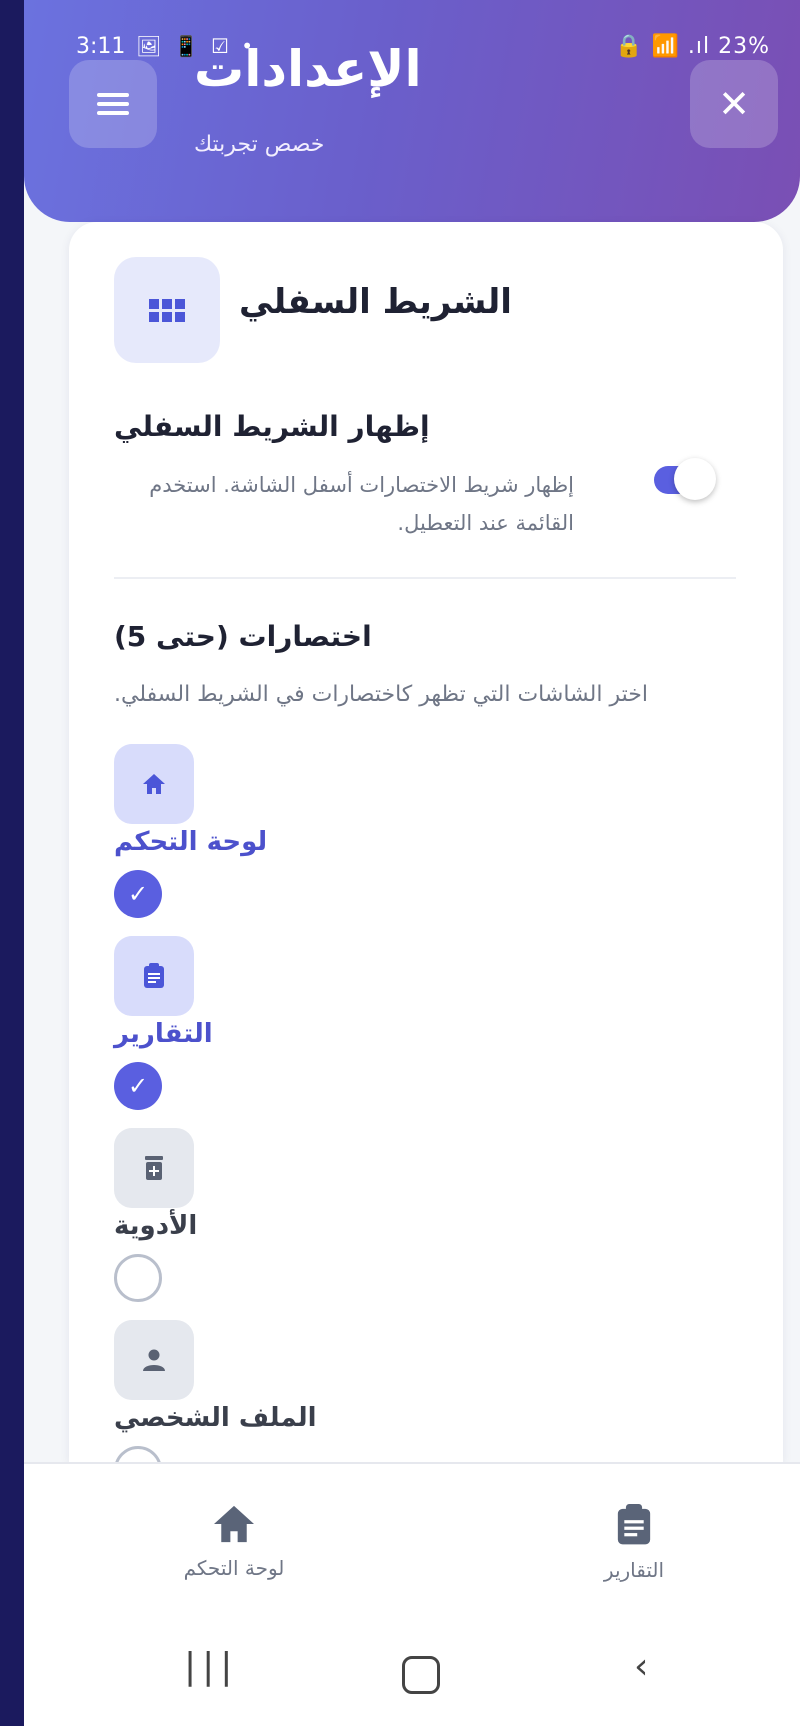  What do you see at coordinates (156, 1226) in the screenshot?
I see `shortcut-item-label: الأدوية` at bounding box center [156, 1226].